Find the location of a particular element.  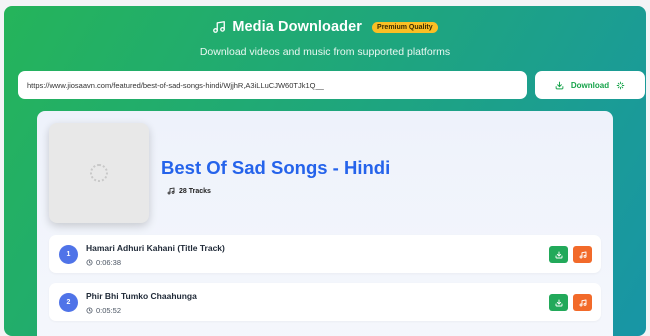

loading-spinner-icon is located at coordinates (99, 173).